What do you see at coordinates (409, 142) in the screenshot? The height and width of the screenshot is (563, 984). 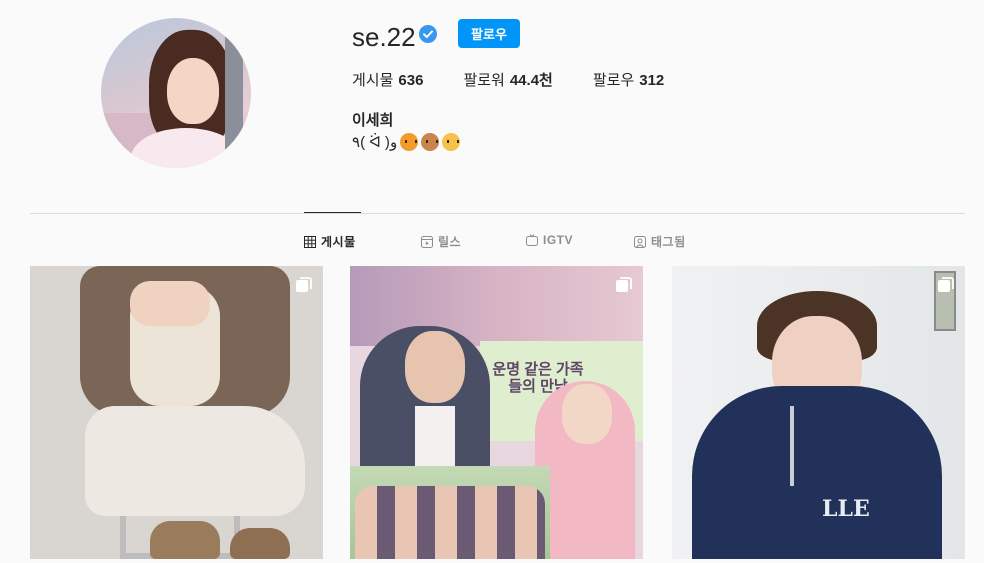 I see `tiger-face-emoji-icon` at bounding box center [409, 142].